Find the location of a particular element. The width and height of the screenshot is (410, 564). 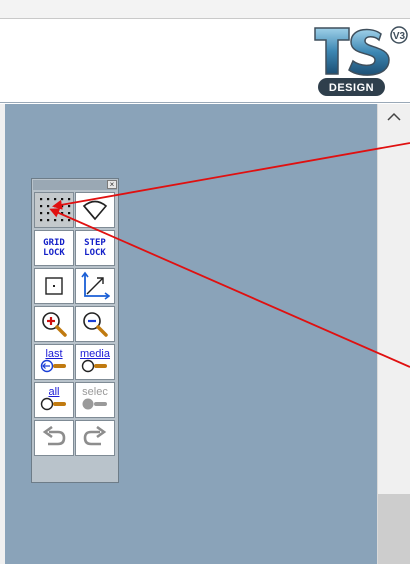

zoom-out-icon is located at coordinates (95, 324).